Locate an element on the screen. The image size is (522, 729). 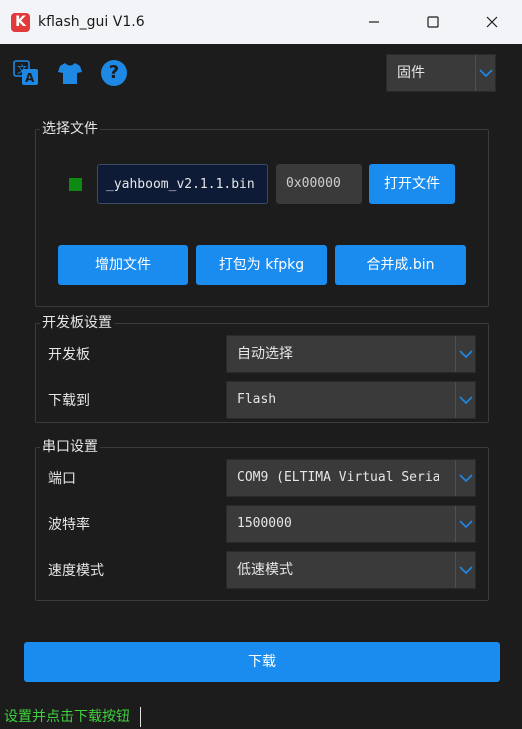
window-title: kflash_gui V1.6 is located at coordinates (91, 22).